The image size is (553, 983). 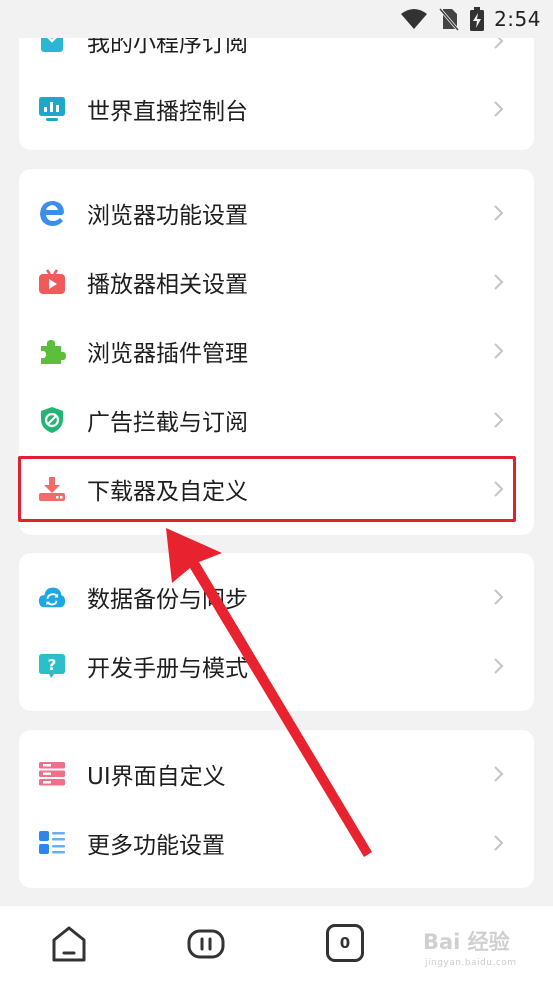 What do you see at coordinates (52, 351) in the screenshot?
I see `puzzle-icon` at bounding box center [52, 351].